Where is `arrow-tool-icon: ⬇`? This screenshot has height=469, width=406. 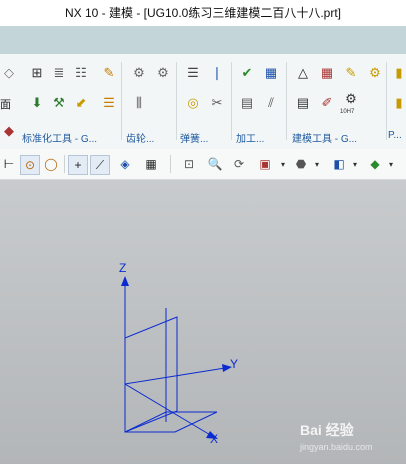
arrow-tool-icon: ⬇ is located at coordinates (37, 103).